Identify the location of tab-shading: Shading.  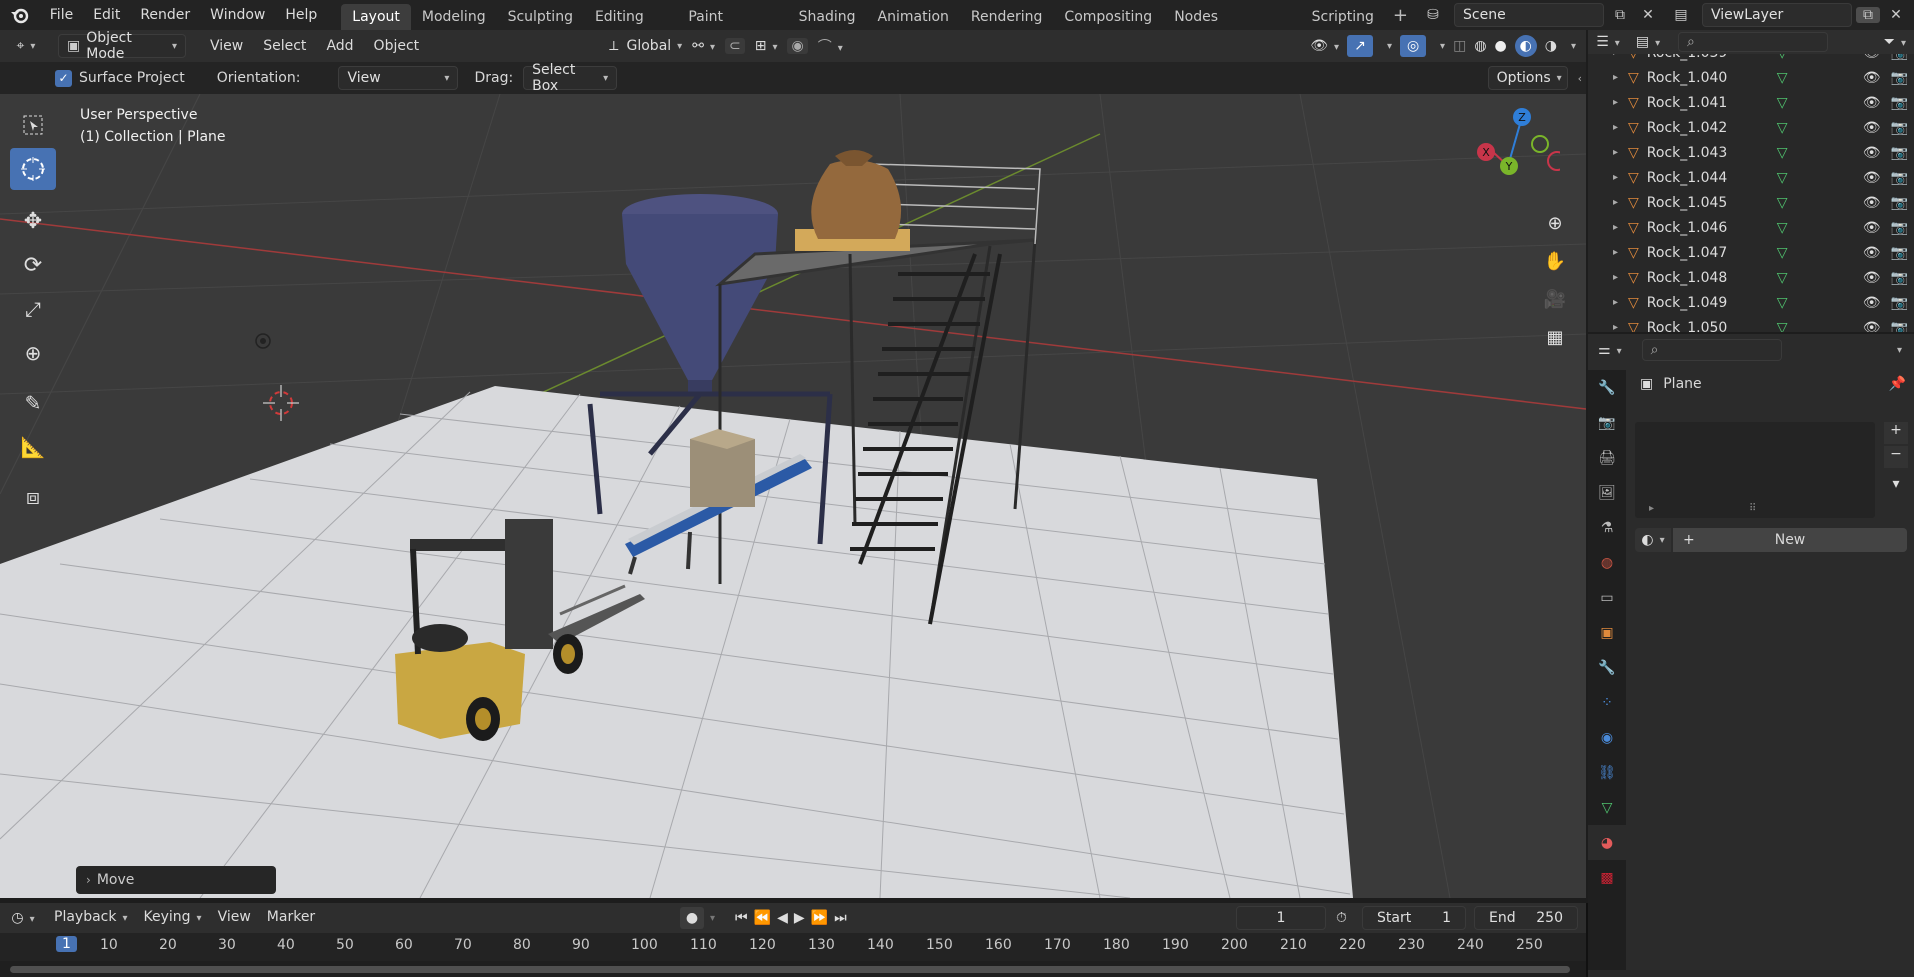
(827, 17).